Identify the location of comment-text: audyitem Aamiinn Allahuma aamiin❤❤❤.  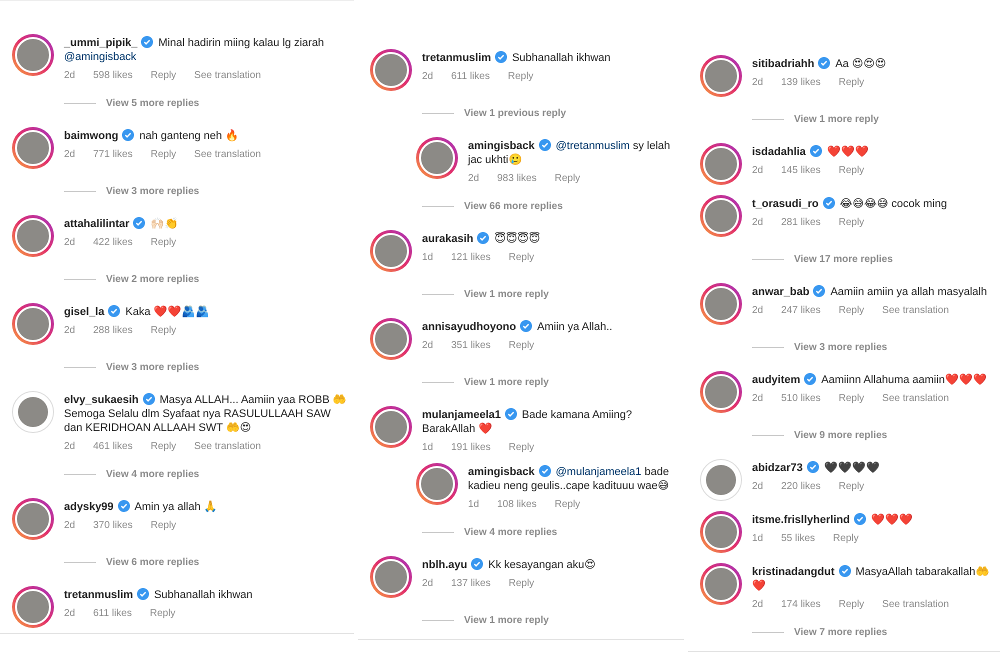
(870, 380).